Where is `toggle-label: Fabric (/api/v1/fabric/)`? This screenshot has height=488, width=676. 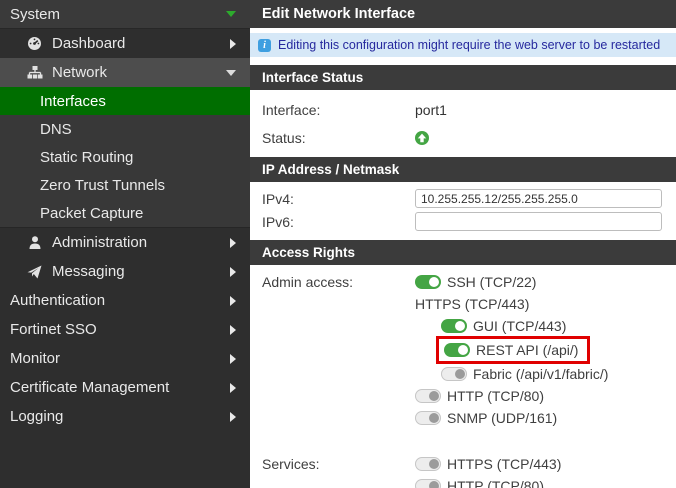 toggle-label: Fabric (/api/v1/fabric/) is located at coordinates (541, 374).